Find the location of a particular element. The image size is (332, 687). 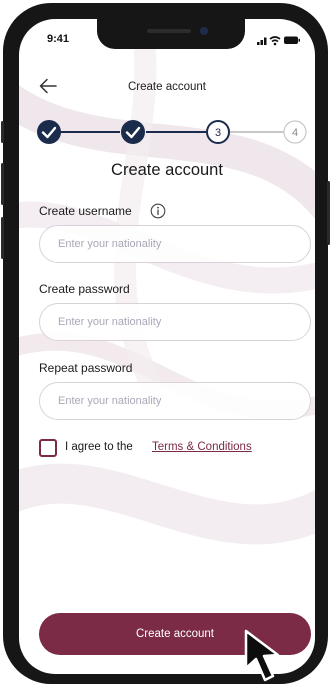

status-icons is located at coordinates (278, 41).